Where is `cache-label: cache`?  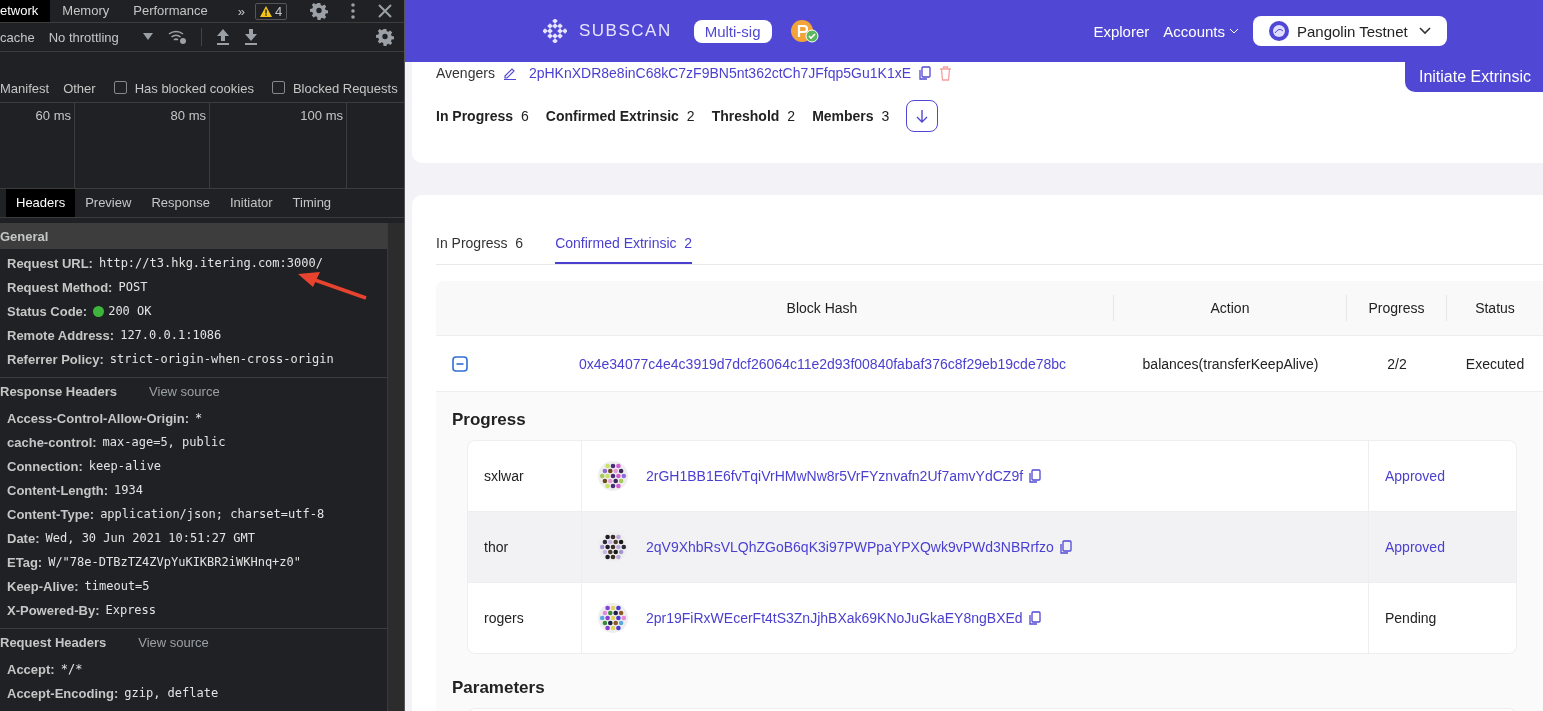
cache-label: cache is located at coordinates (17, 37).